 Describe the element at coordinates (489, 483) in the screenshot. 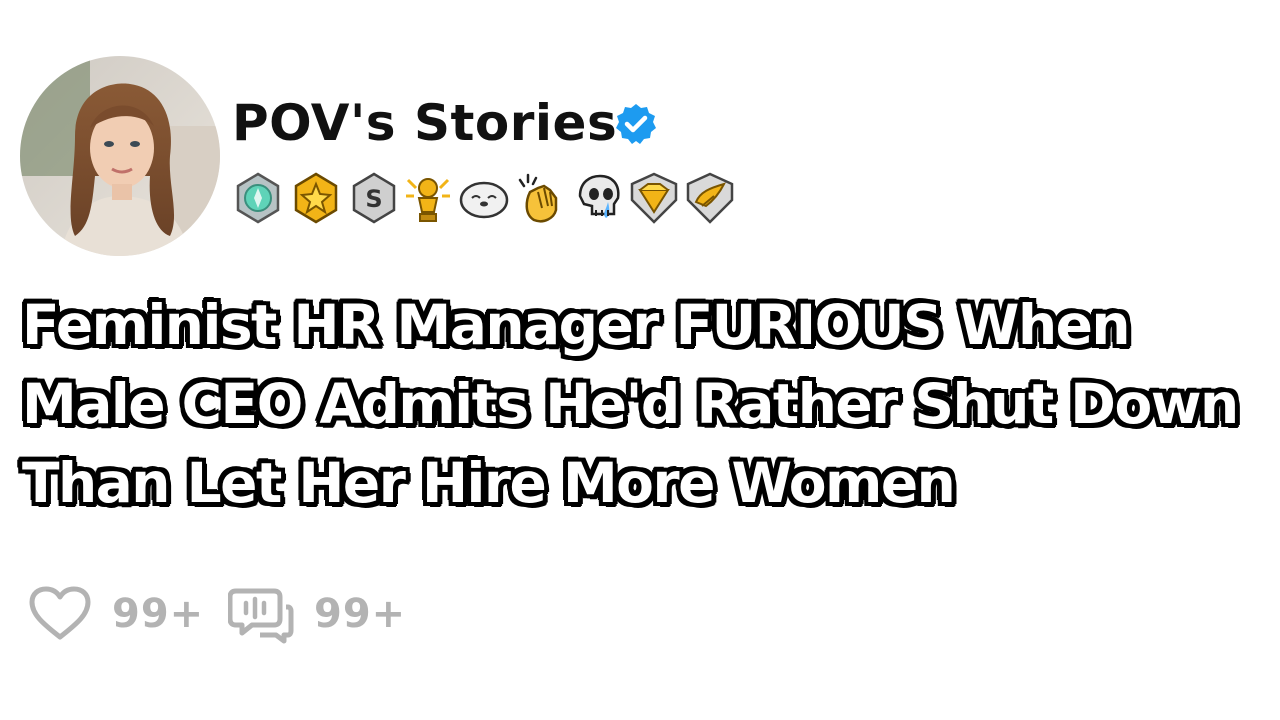

I see `post-title-line: Than Let Her Hire More Women` at that location.